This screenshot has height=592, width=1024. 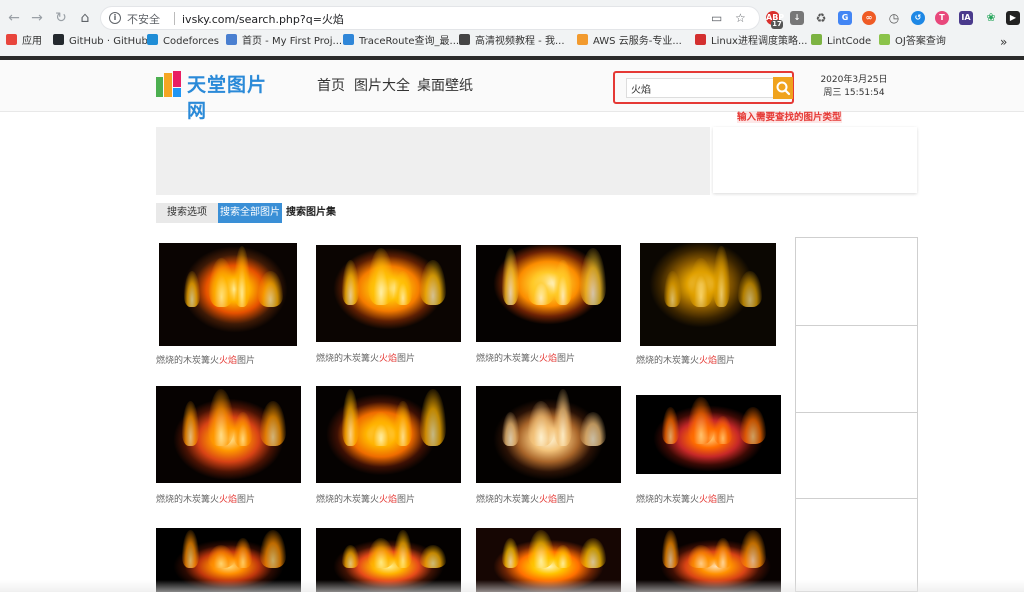 What do you see at coordinates (331, 85) in the screenshot?
I see `nav-home: 首页` at bounding box center [331, 85].